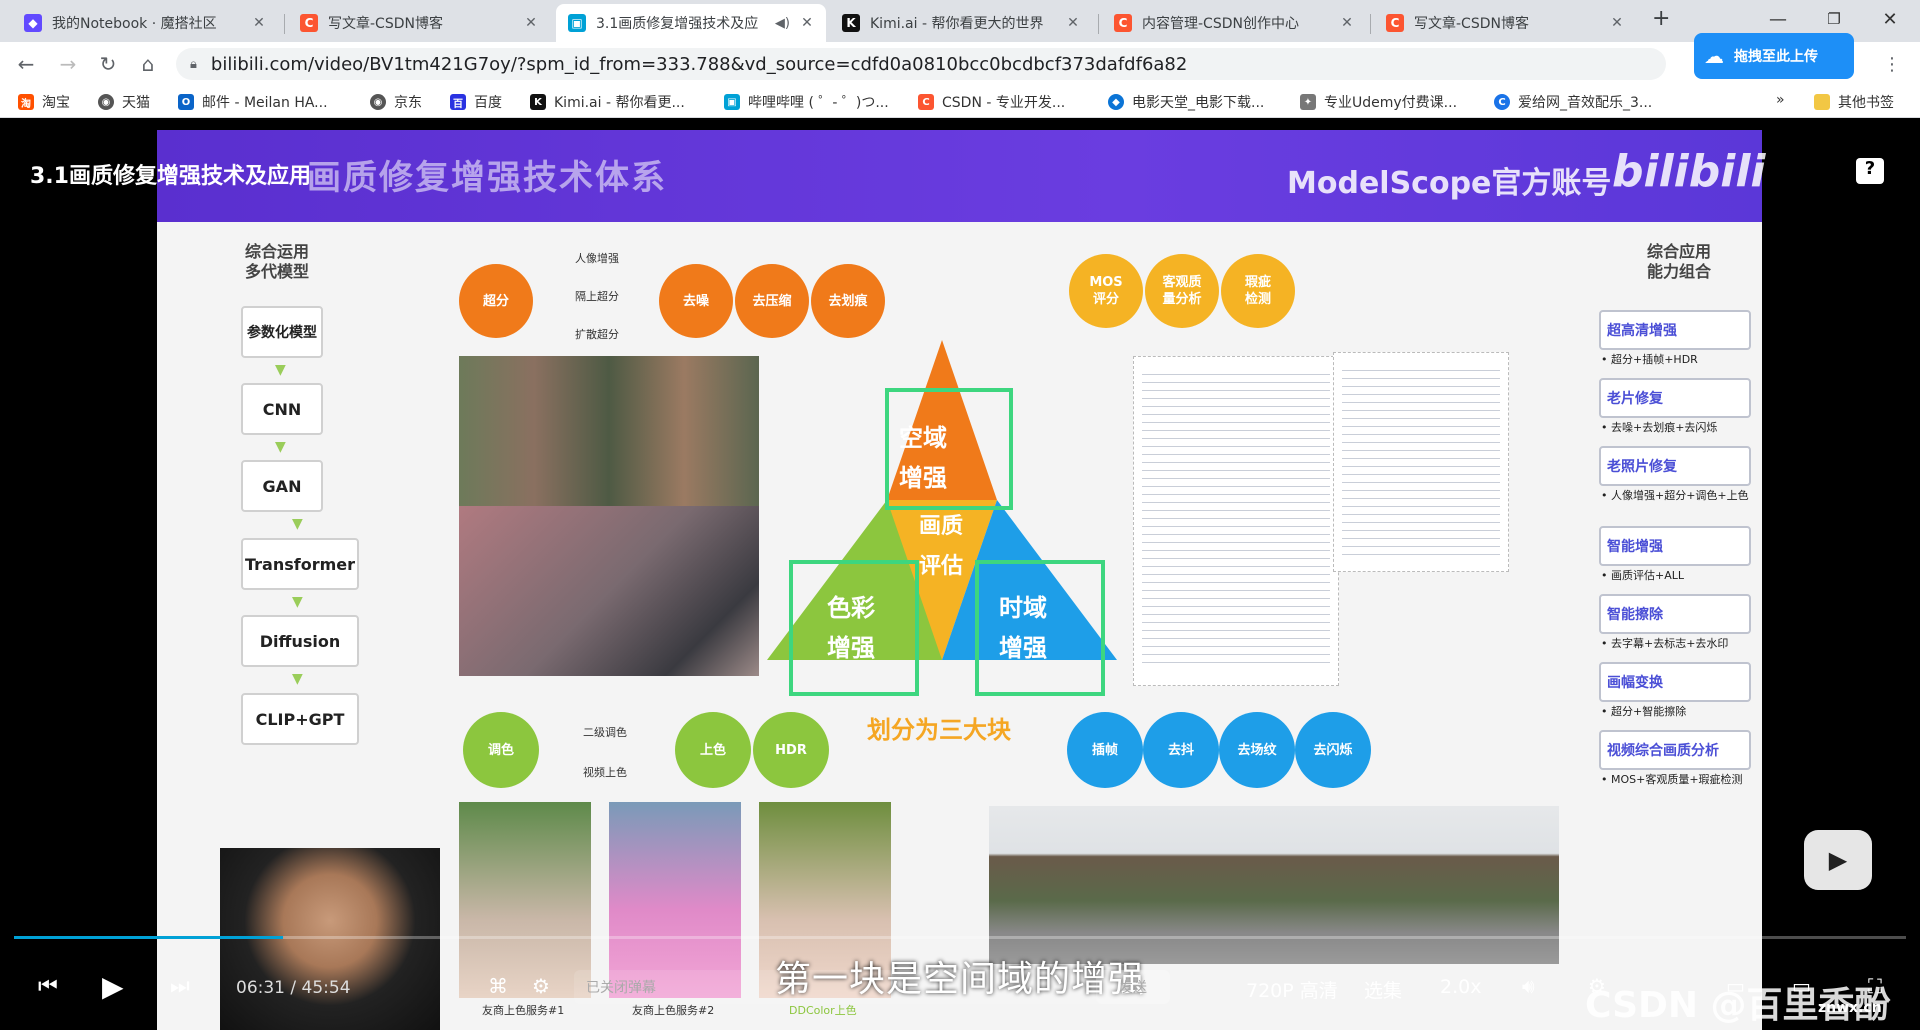  Describe the element at coordinates (1106, 291) in the screenshot. I see `pill-mos-score: MOS 评分` at that location.